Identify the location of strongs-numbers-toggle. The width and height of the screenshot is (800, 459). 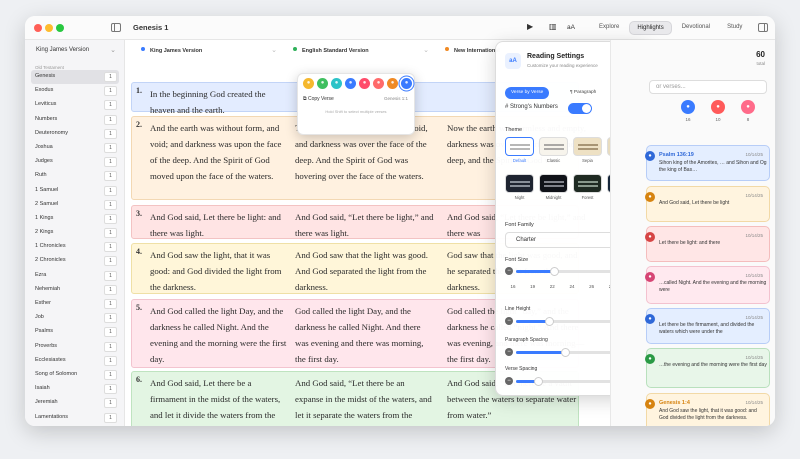
(580, 108).